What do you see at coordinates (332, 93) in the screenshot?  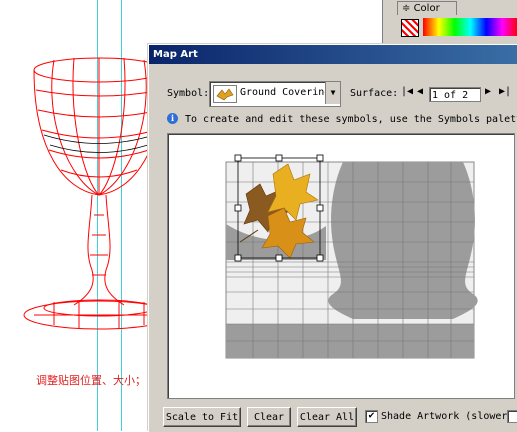 I see `chevron-down-icon: ▼` at bounding box center [332, 93].